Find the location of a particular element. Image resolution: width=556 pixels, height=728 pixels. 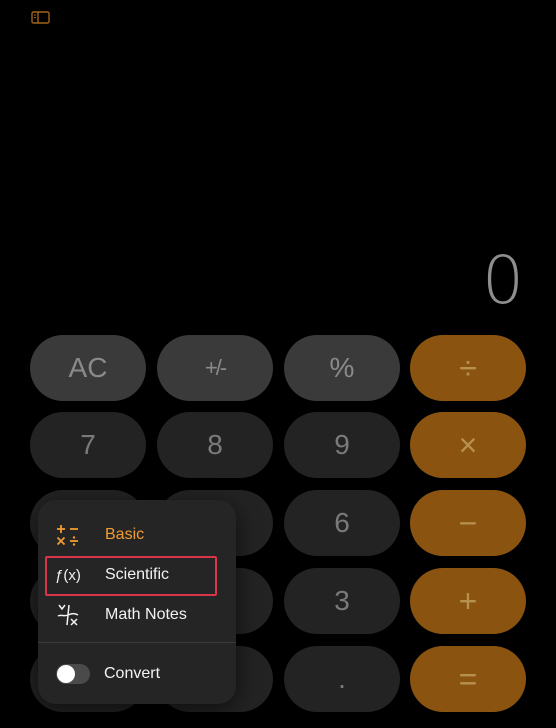

digit-3-button: 3 is located at coordinates (342, 601).